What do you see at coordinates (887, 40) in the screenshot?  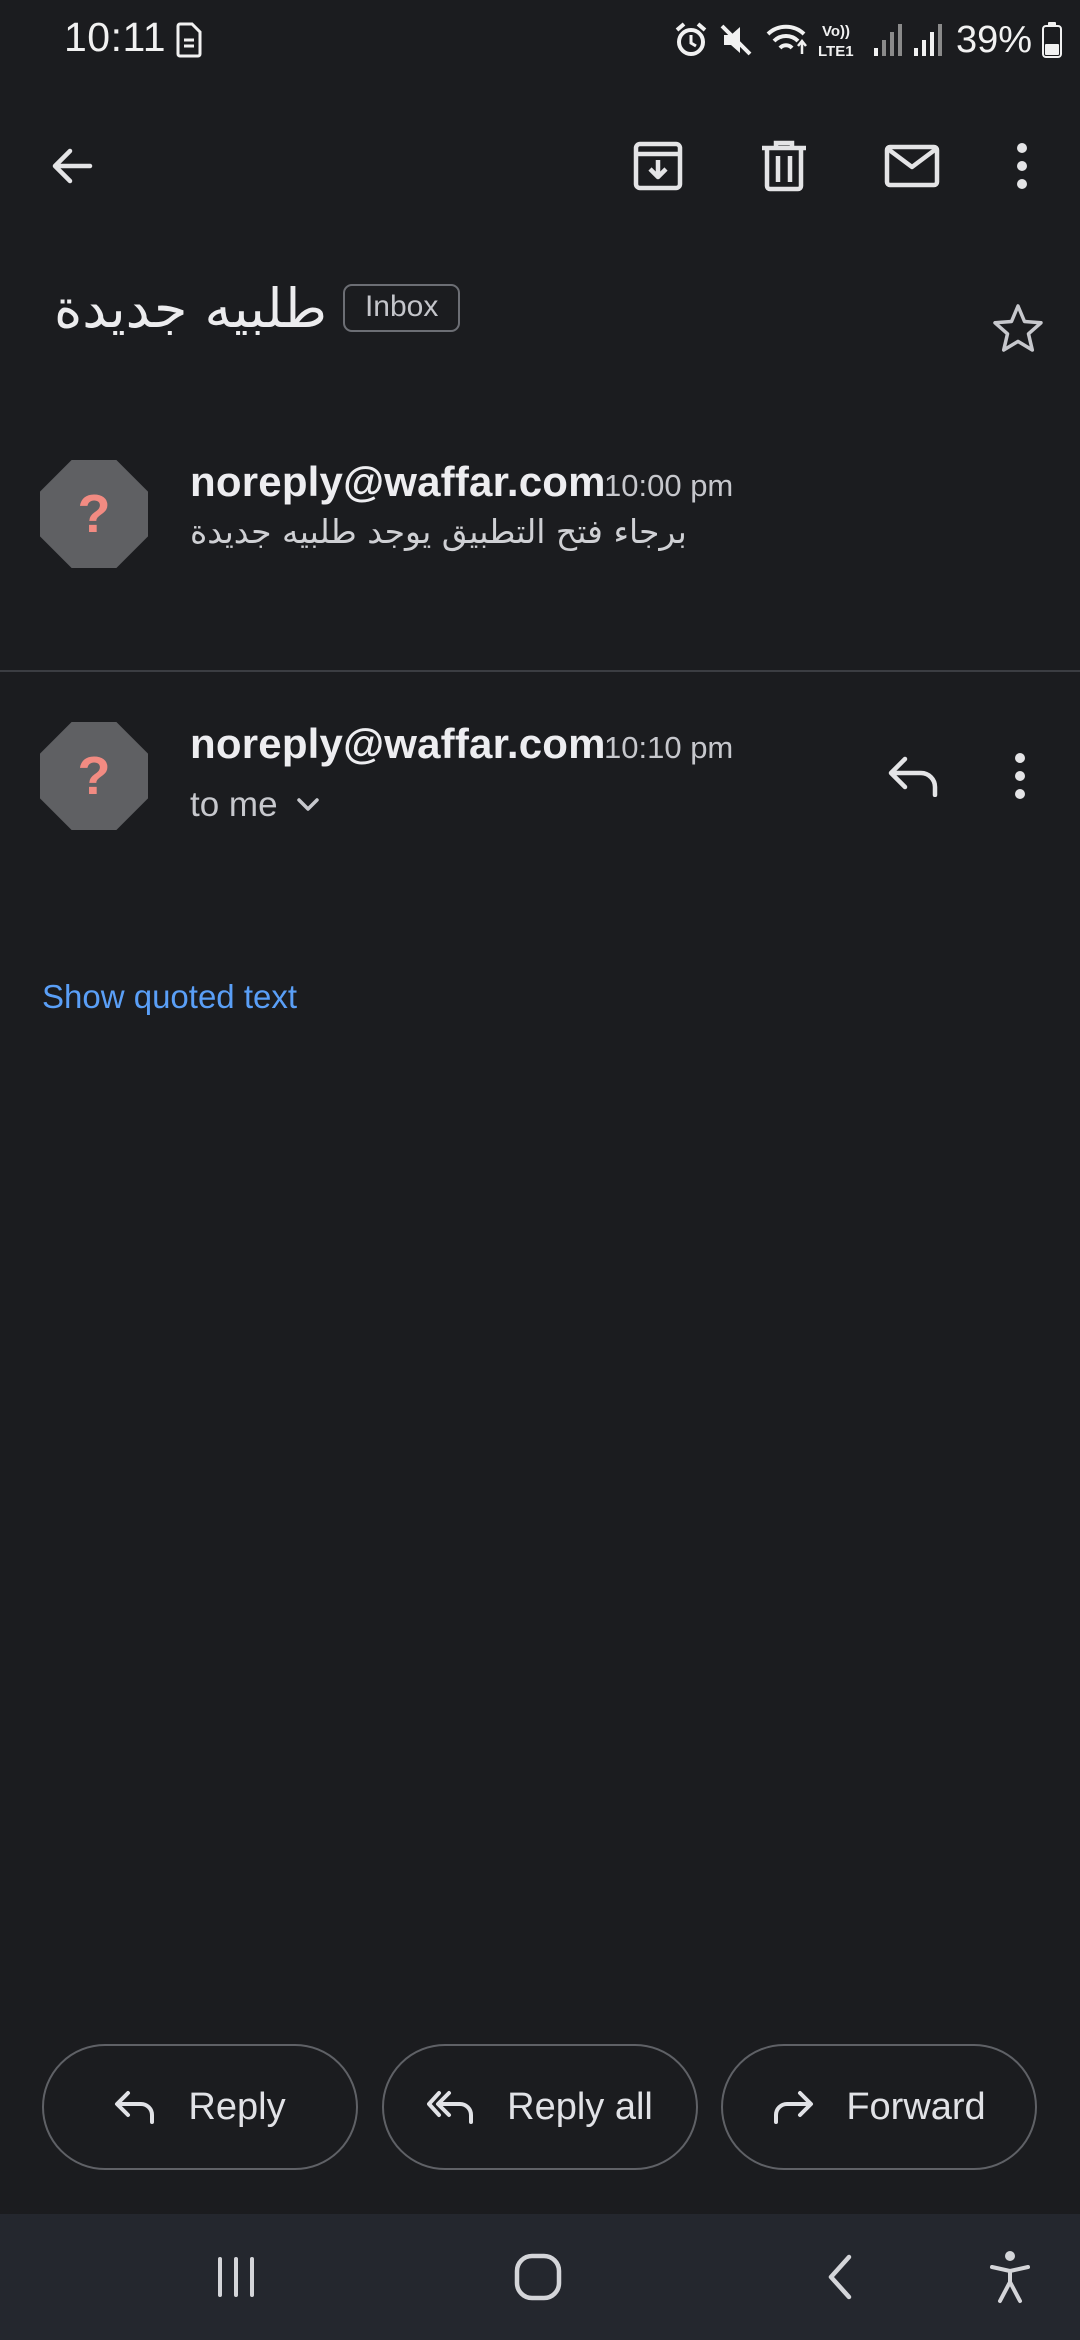 I see `signal-icon-sim1` at bounding box center [887, 40].